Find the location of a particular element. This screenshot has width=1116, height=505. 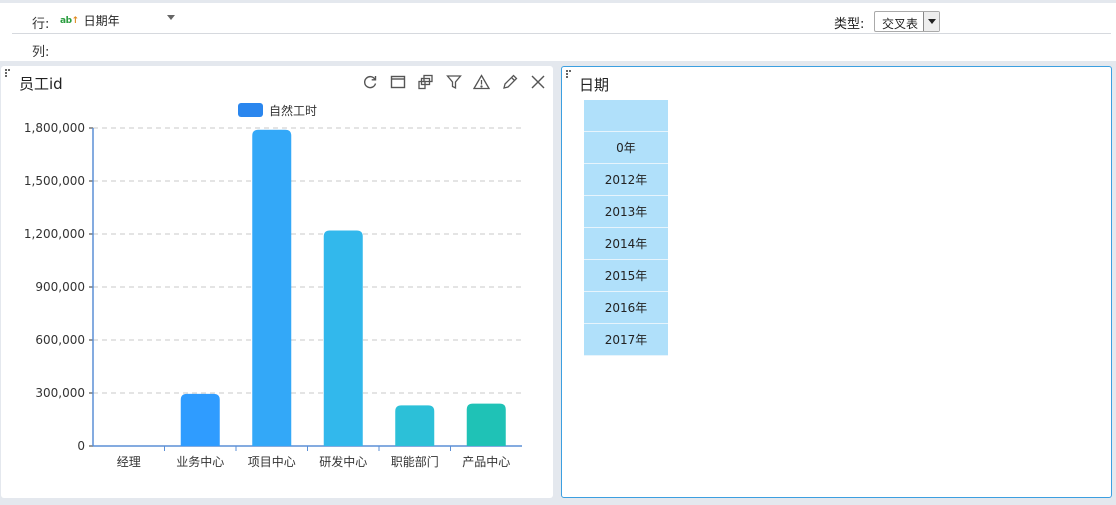

x-tick-label: 产品中心 is located at coordinates (486, 461).